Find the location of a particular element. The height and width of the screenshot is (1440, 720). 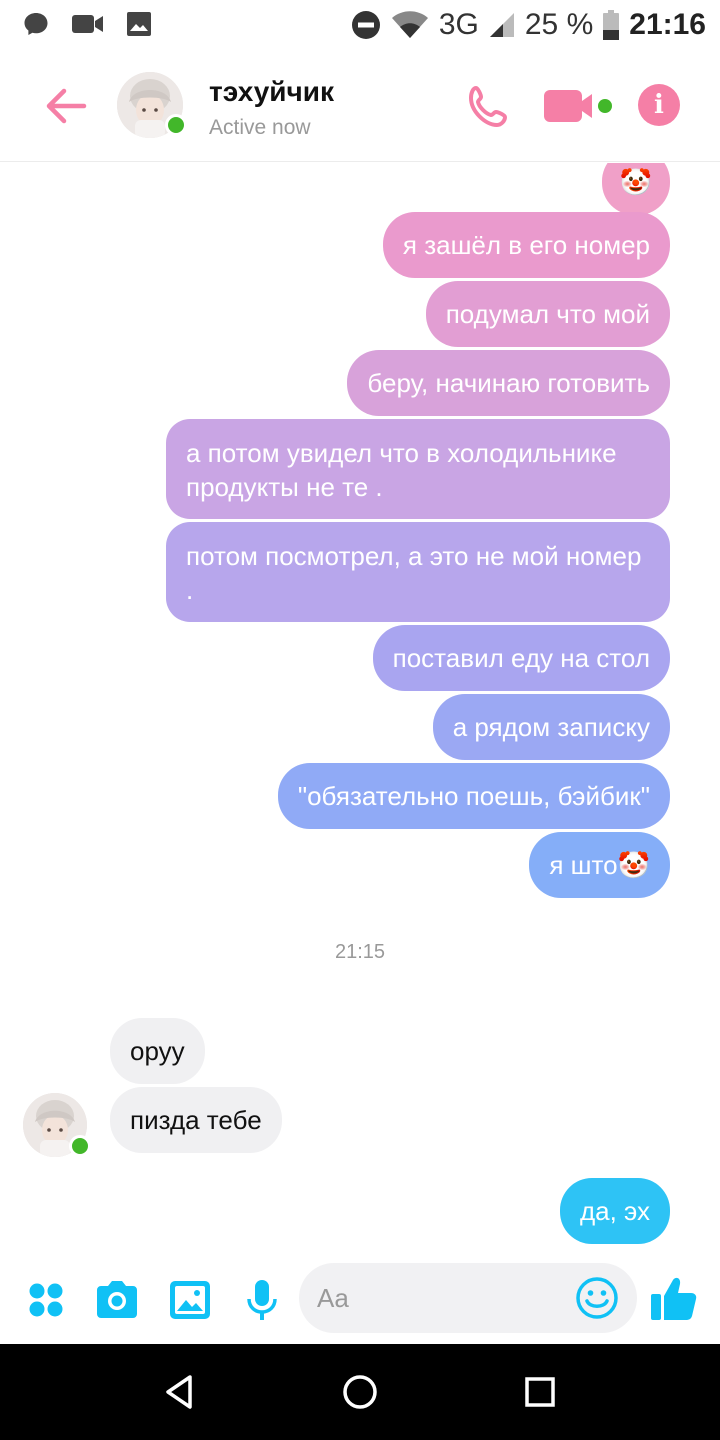

outgoing-message: я зашёл в его номер is located at coordinates (526, 245).